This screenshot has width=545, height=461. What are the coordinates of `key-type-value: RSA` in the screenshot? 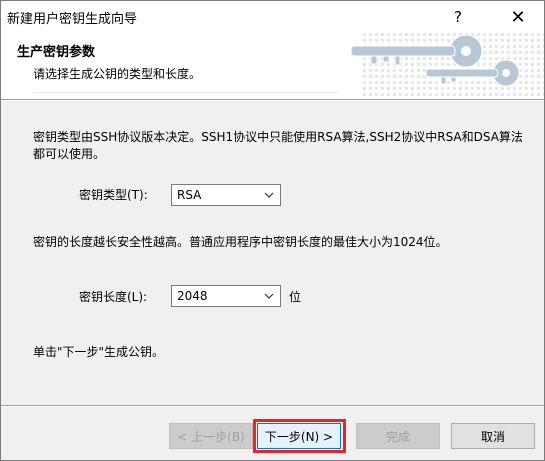 It's located at (189, 195).